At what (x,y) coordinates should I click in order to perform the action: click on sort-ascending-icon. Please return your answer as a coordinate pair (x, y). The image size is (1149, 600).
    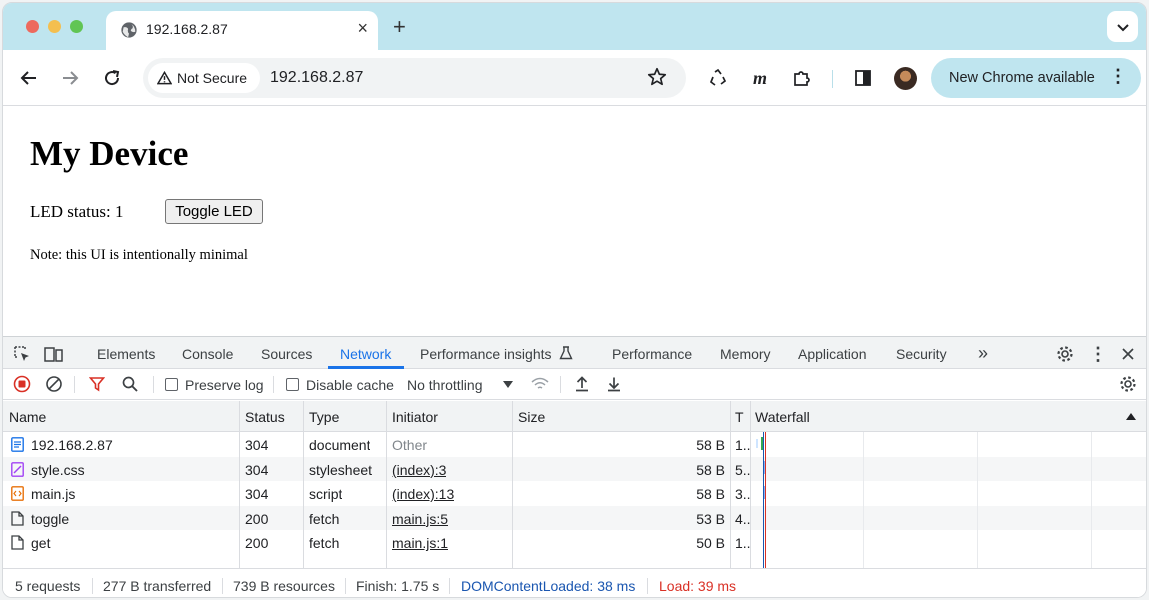
    Looking at the image, I should click on (1131, 416).